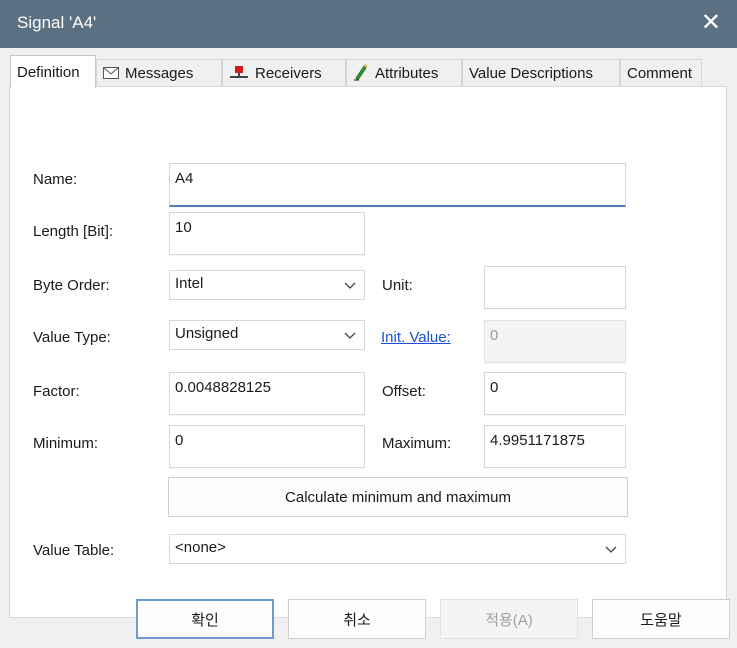 The image size is (737, 648). Describe the element at coordinates (555, 393) in the screenshot. I see `offset-input: 0` at that location.